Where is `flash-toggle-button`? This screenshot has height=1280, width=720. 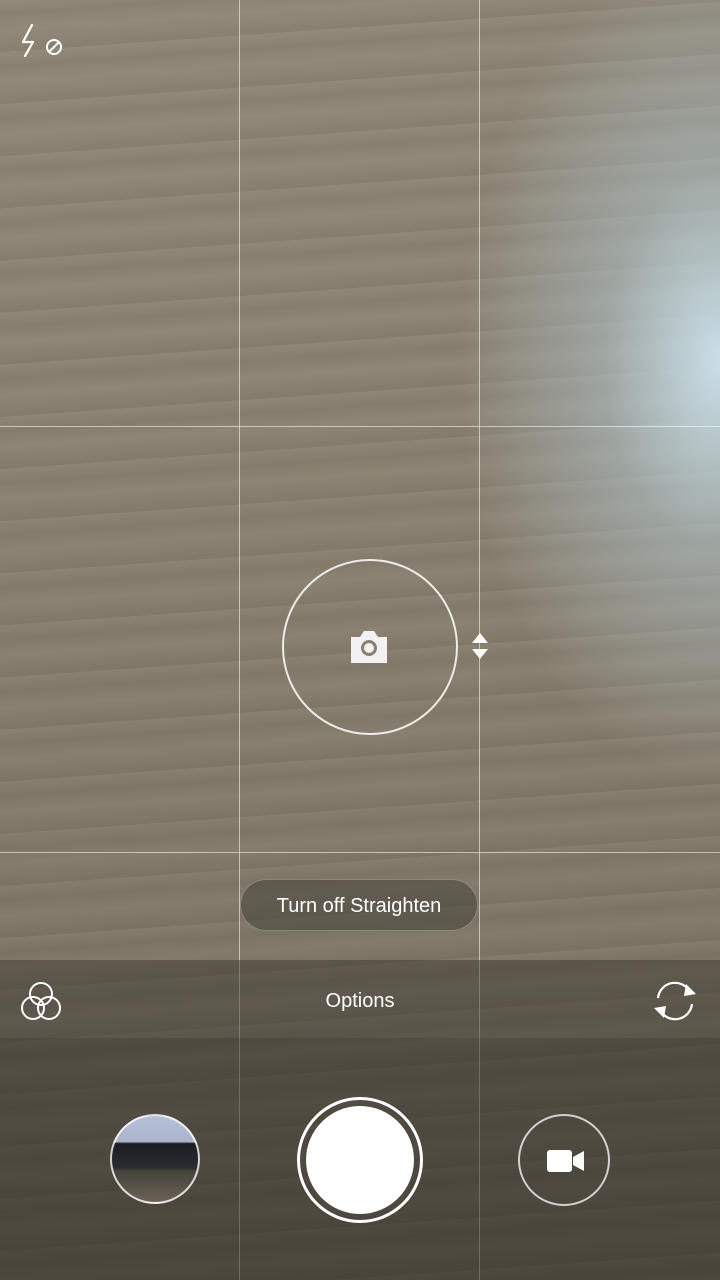 flash-toggle-button is located at coordinates (43, 42).